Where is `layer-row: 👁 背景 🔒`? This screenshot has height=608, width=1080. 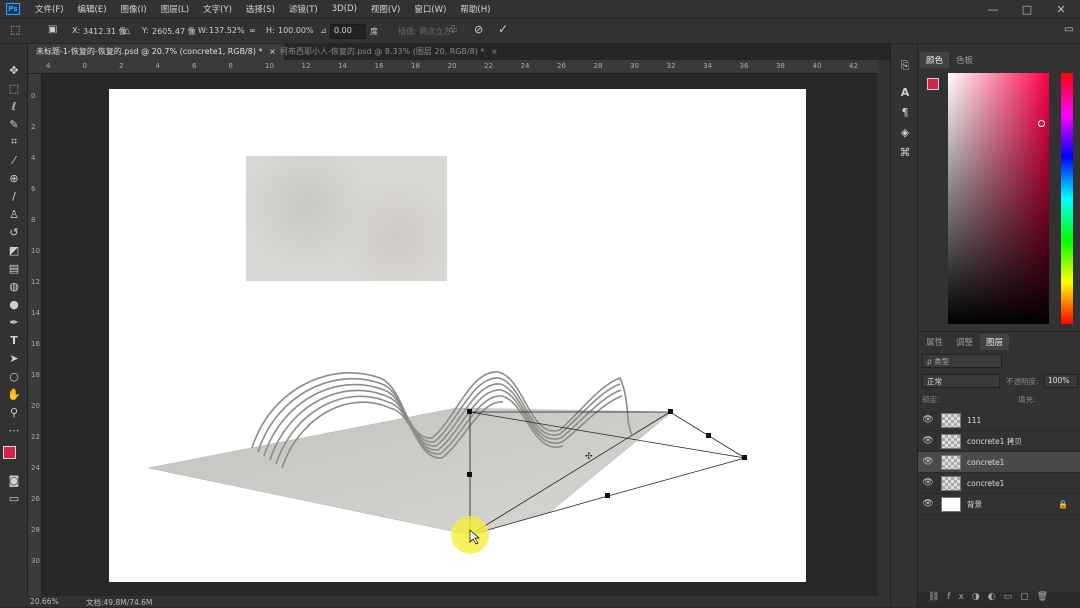 layer-row: 👁 背景 🔒 is located at coordinates (999, 504).